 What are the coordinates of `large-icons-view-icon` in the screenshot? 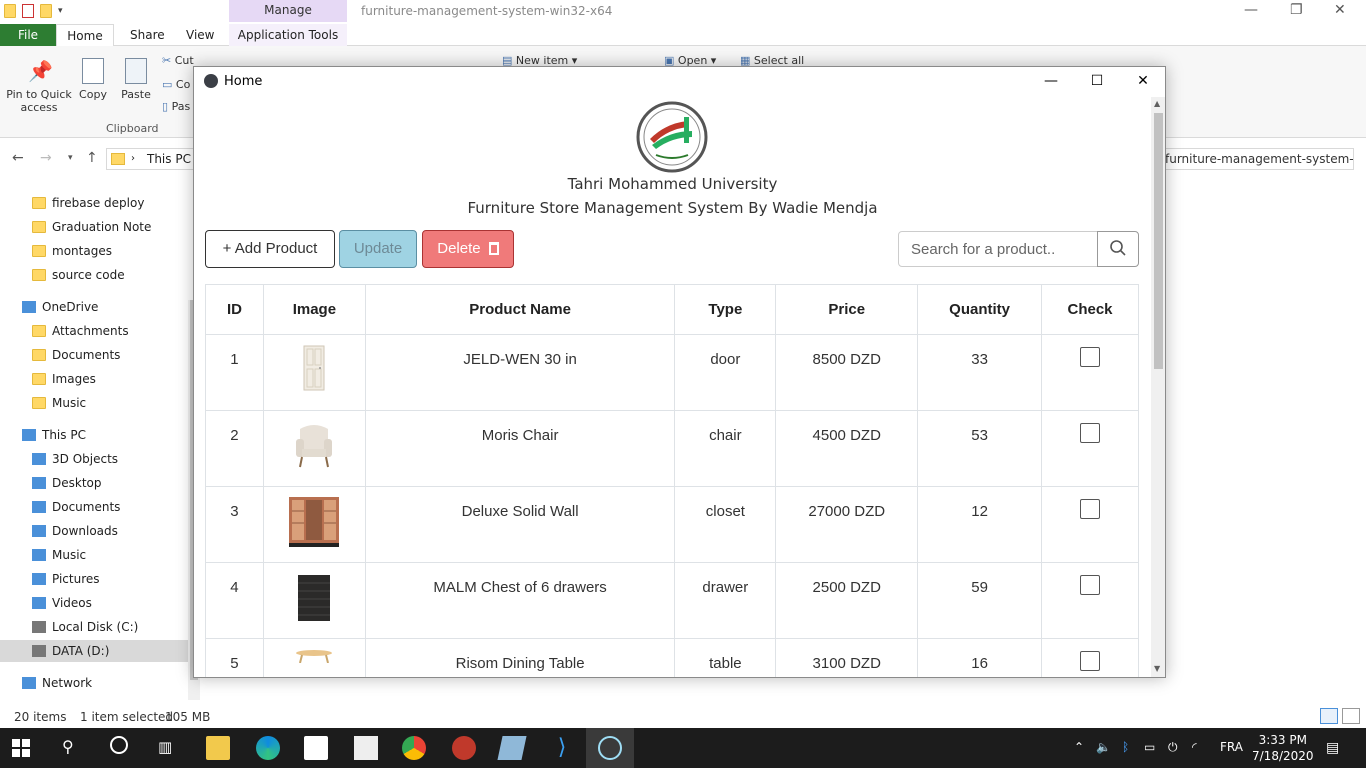 It's located at (1351, 716).